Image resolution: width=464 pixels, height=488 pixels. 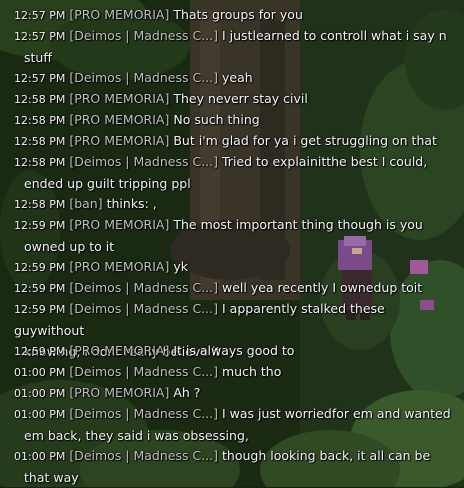 I want to click on message-text: Thats groups for you, so click(x=238, y=14).